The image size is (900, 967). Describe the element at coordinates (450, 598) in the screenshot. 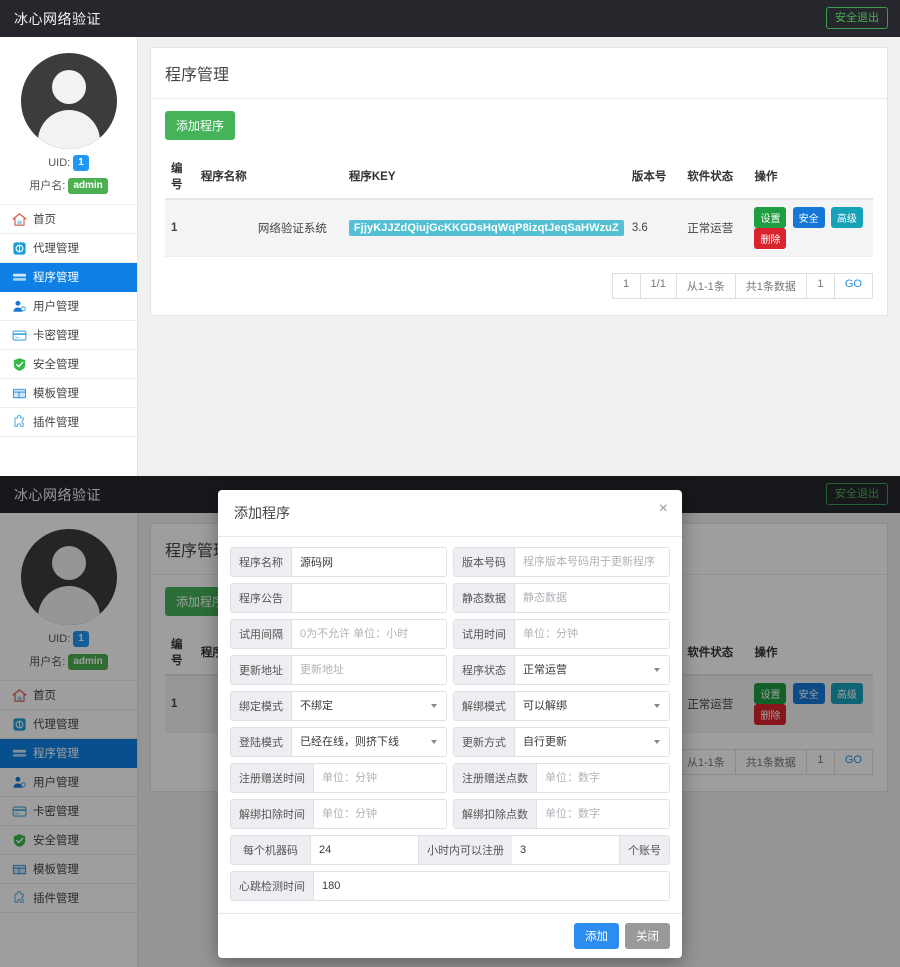

I see `form-row: 程序公告 静态数据` at that location.